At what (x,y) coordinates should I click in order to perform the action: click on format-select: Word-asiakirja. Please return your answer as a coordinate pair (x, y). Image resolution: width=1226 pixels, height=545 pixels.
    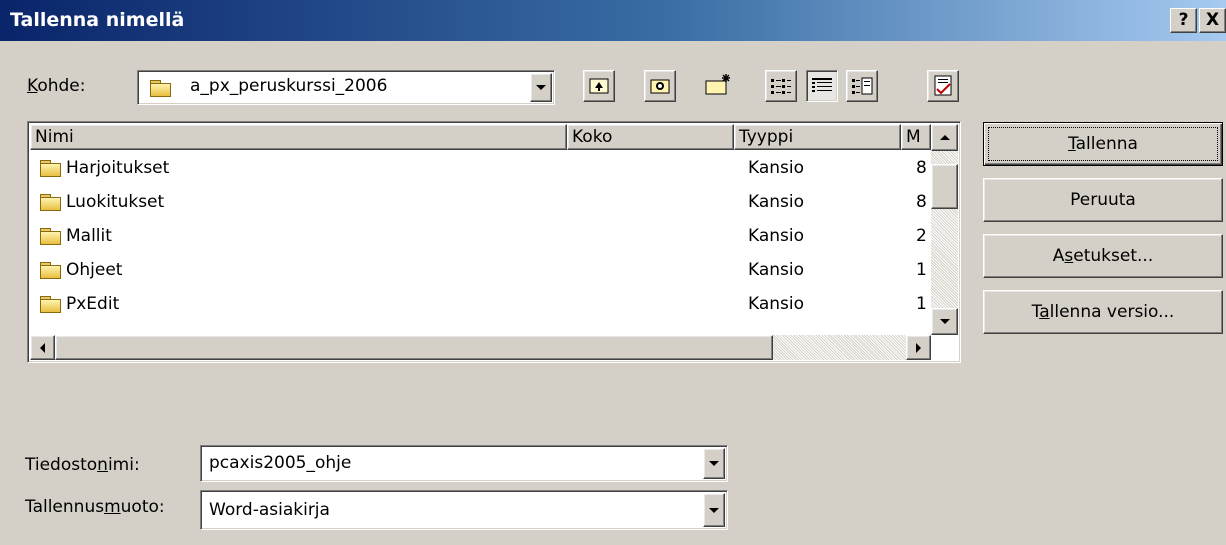
    Looking at the image, I should click on (464, 510).